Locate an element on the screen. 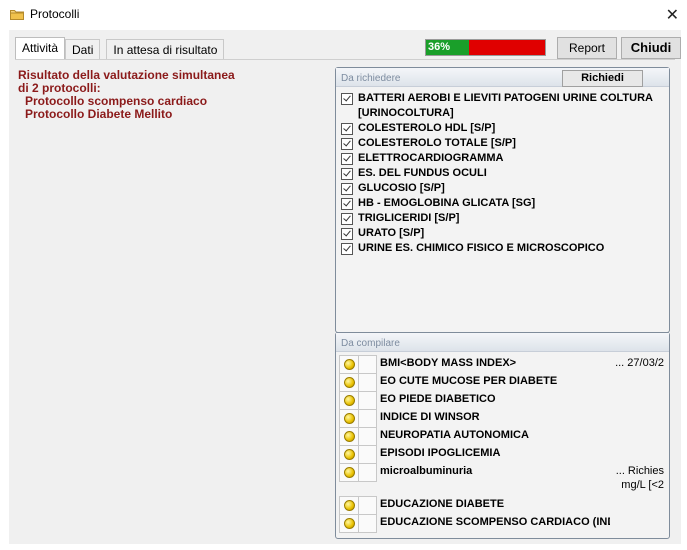 The width and height of the screenshot is (687, 550). compile-item: EPISODI IPOGLICEMIA is located at coordinates (503, 454).